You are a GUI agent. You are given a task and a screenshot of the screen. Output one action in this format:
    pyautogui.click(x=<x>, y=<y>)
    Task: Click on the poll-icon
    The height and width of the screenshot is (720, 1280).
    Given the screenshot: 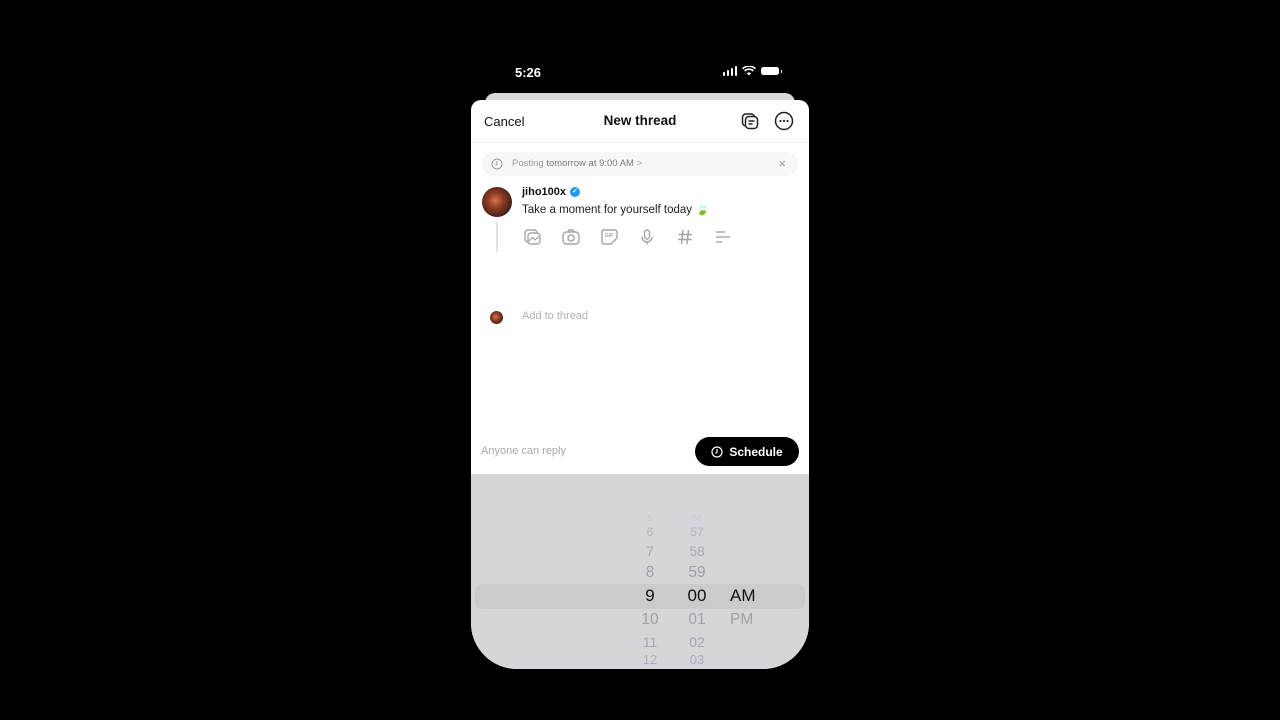 What is the action you would take?
    pyautogui.click(x=723, y=237)
    